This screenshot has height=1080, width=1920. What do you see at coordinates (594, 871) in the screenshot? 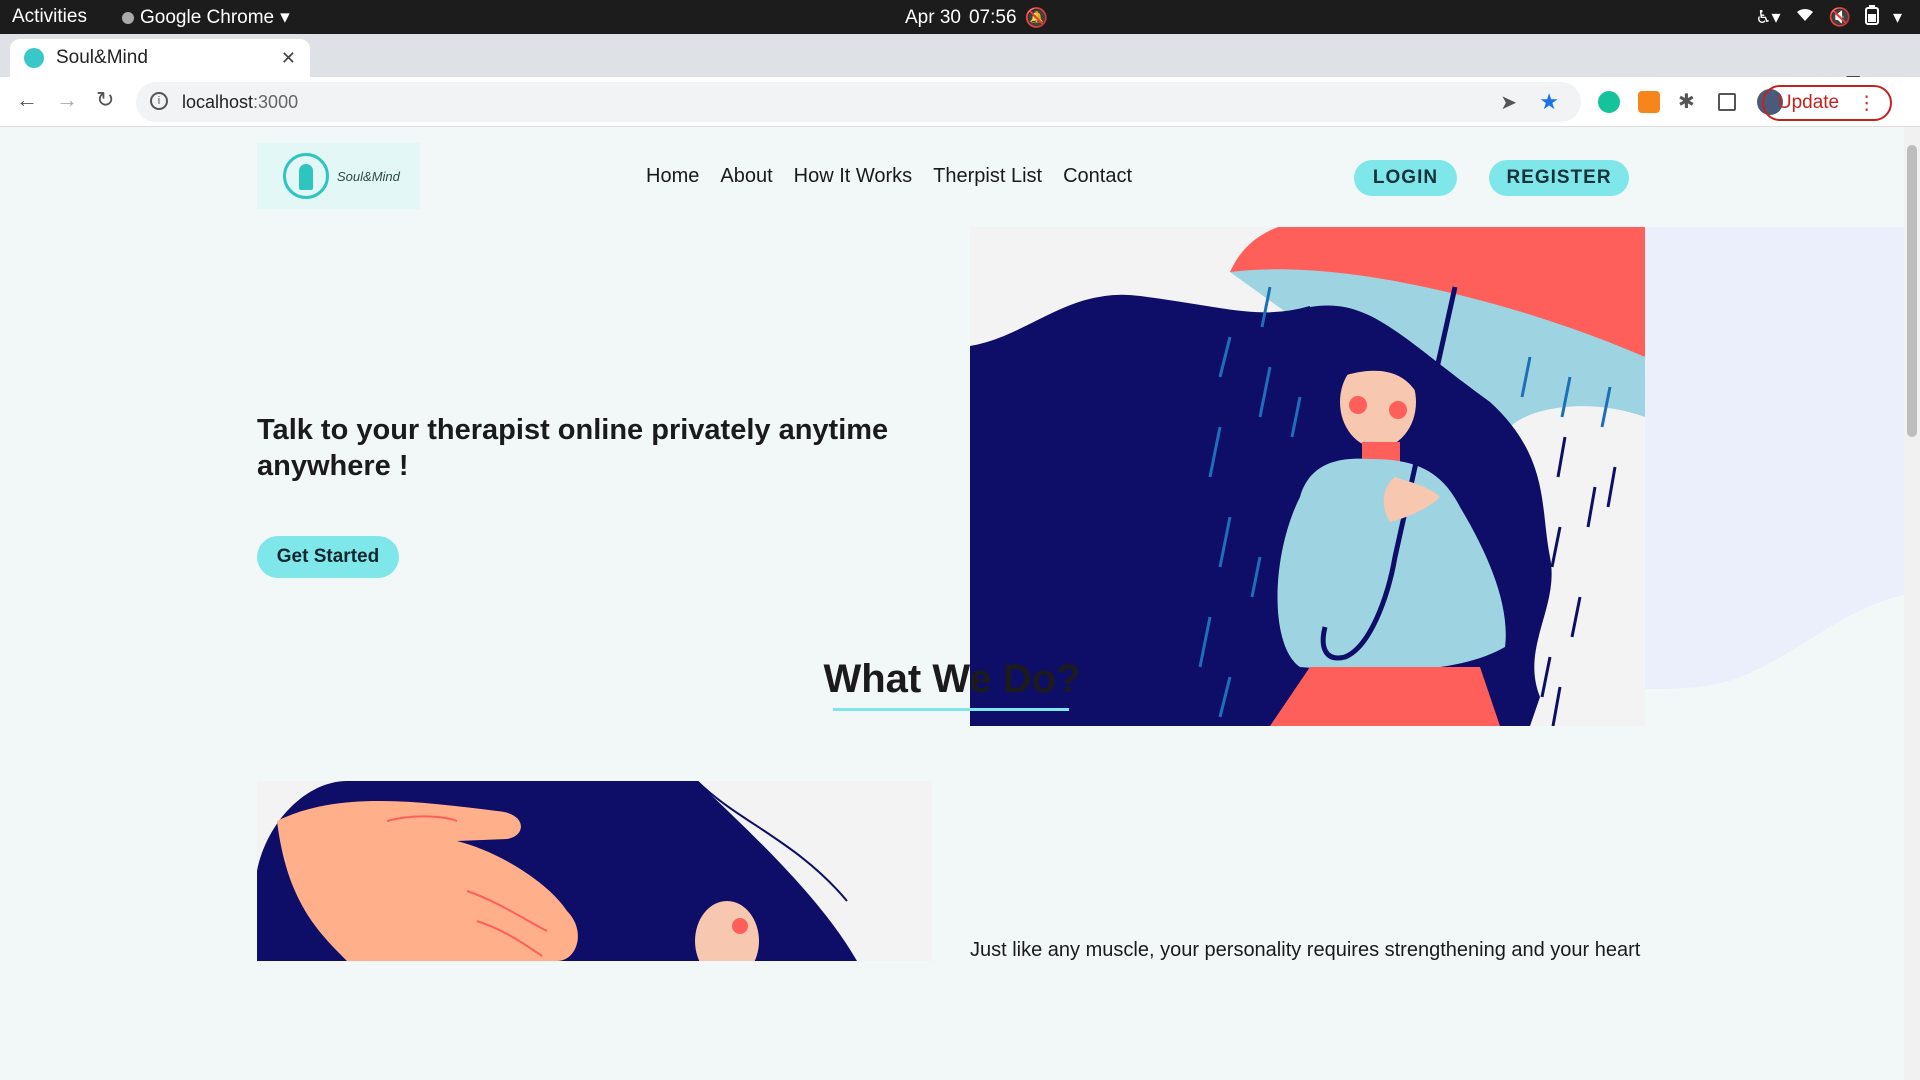
I see `helping-hand-illustration` at bounding box center [594, 871].